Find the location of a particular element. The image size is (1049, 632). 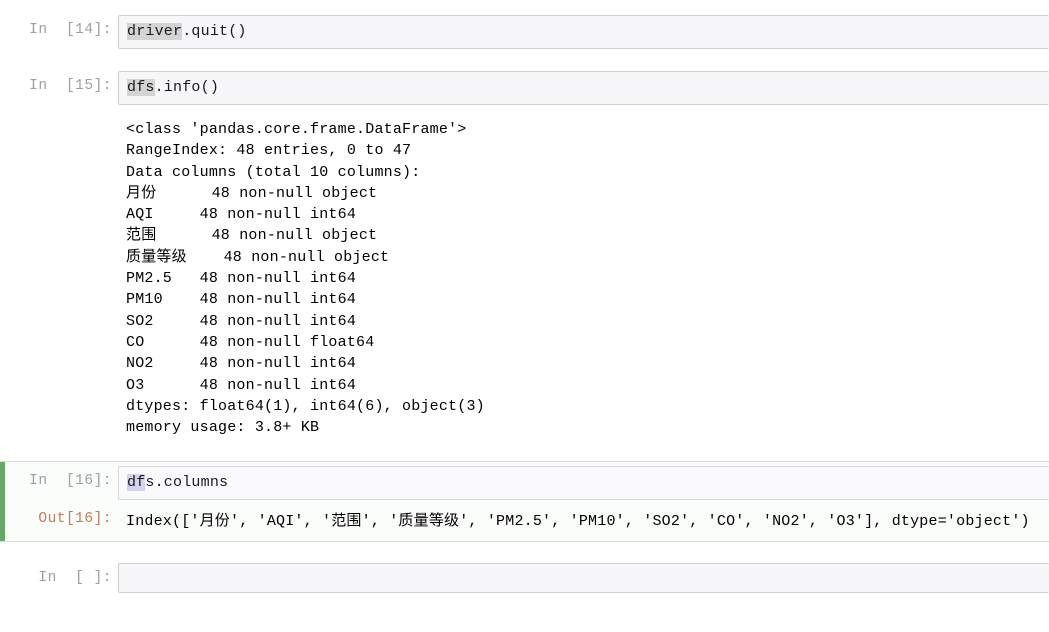

code-cell-15: In [15]: dfs.info() is located at coordinates (524, 88).